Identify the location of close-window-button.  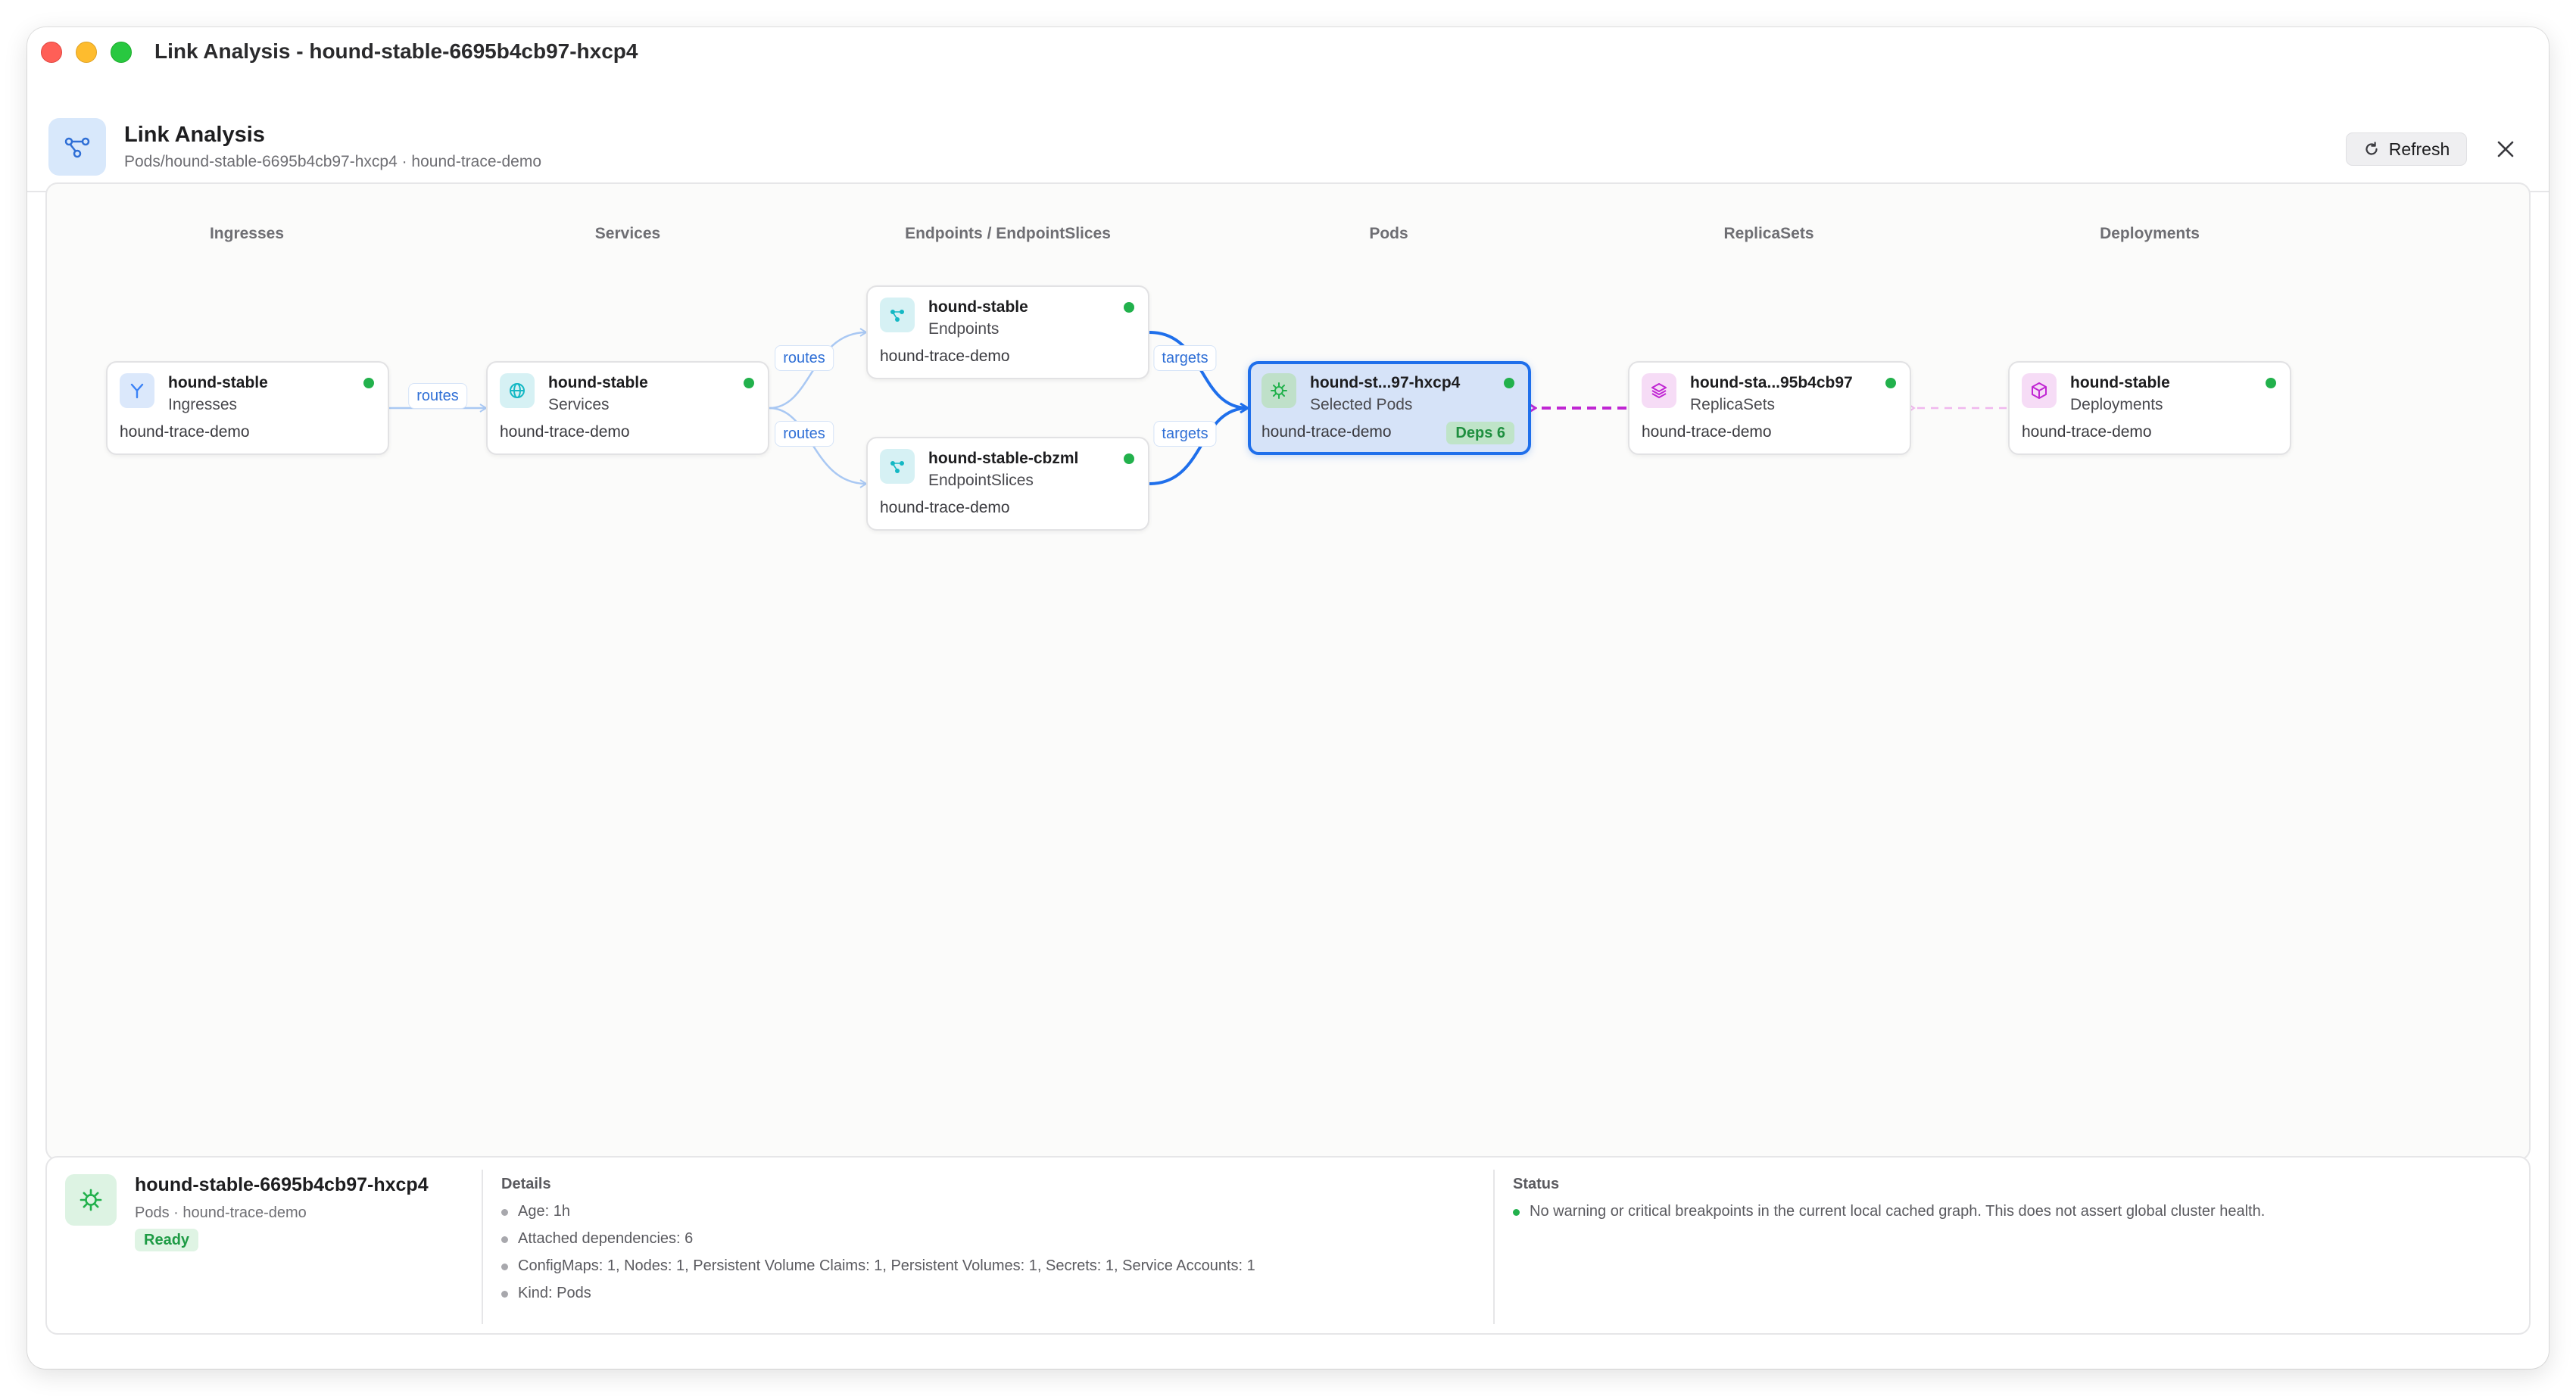
(51, 52).